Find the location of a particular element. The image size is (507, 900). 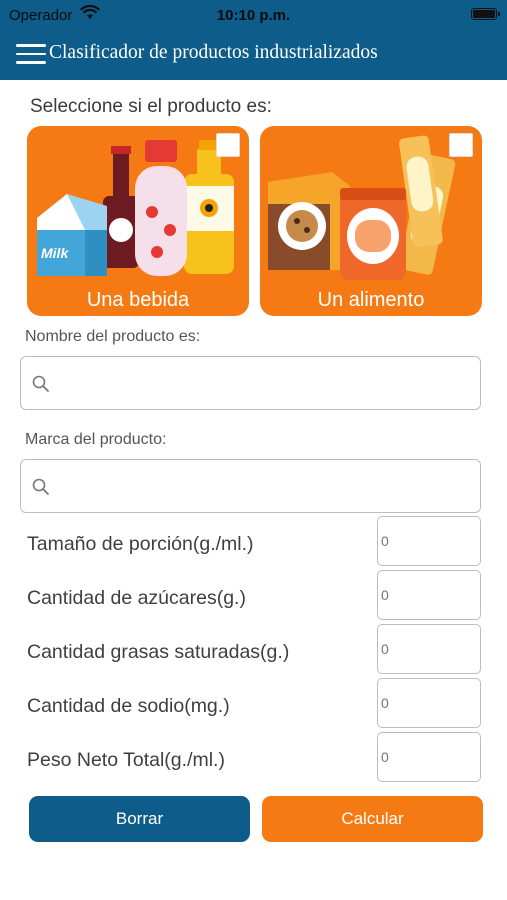

clock-time: 10:10 p.m. is located at coordinates (253, 15).